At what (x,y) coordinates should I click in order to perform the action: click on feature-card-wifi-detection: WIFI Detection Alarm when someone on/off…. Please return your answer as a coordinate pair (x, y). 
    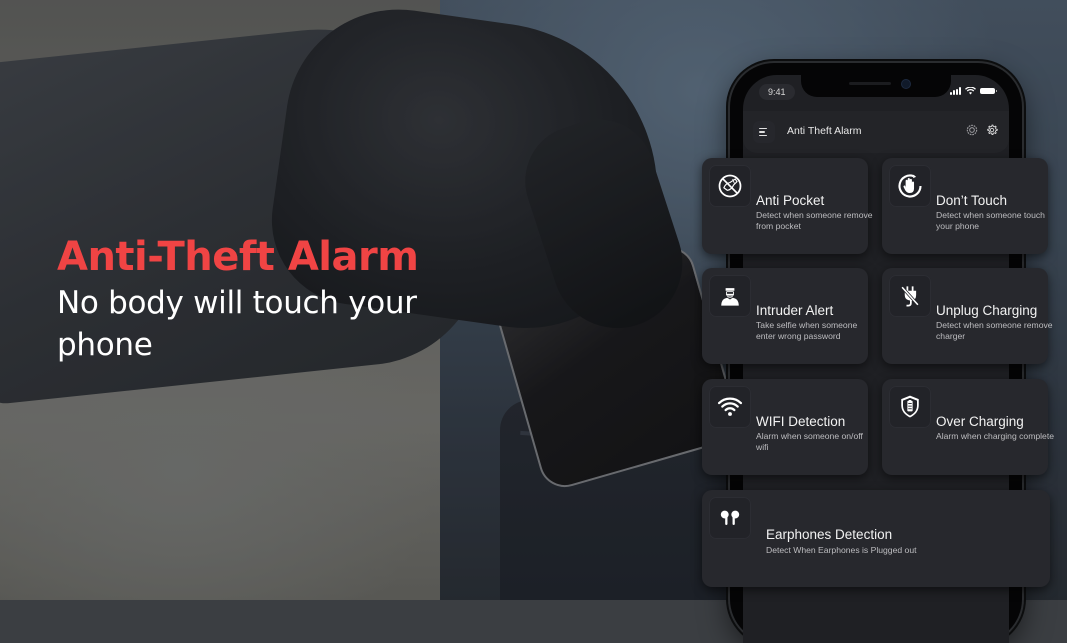
    Looking at the image, I should click on (785, 427).